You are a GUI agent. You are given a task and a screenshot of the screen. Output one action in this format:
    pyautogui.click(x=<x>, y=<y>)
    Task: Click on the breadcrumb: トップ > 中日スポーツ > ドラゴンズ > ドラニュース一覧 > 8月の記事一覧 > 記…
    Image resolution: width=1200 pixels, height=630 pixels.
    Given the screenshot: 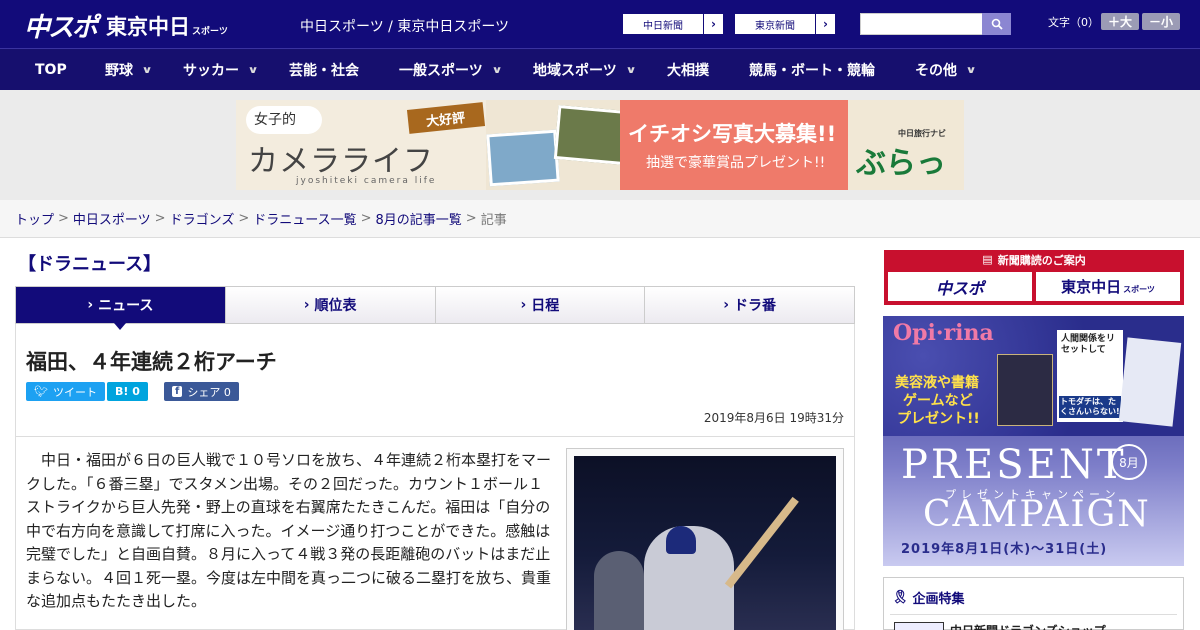 What is the action you would take?
    pyautogui.click(x=600, y=219)
    